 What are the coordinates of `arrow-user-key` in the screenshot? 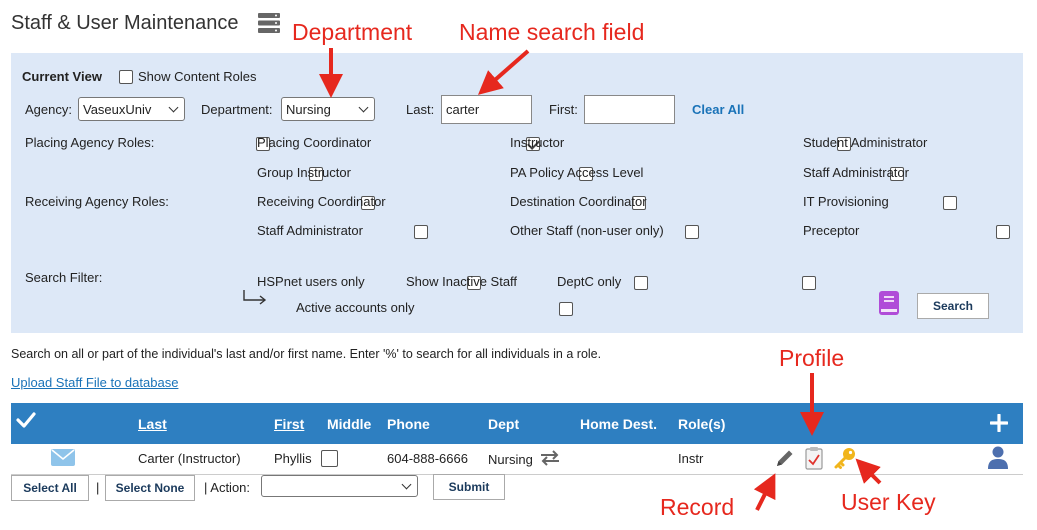 It's located at (868, 471).